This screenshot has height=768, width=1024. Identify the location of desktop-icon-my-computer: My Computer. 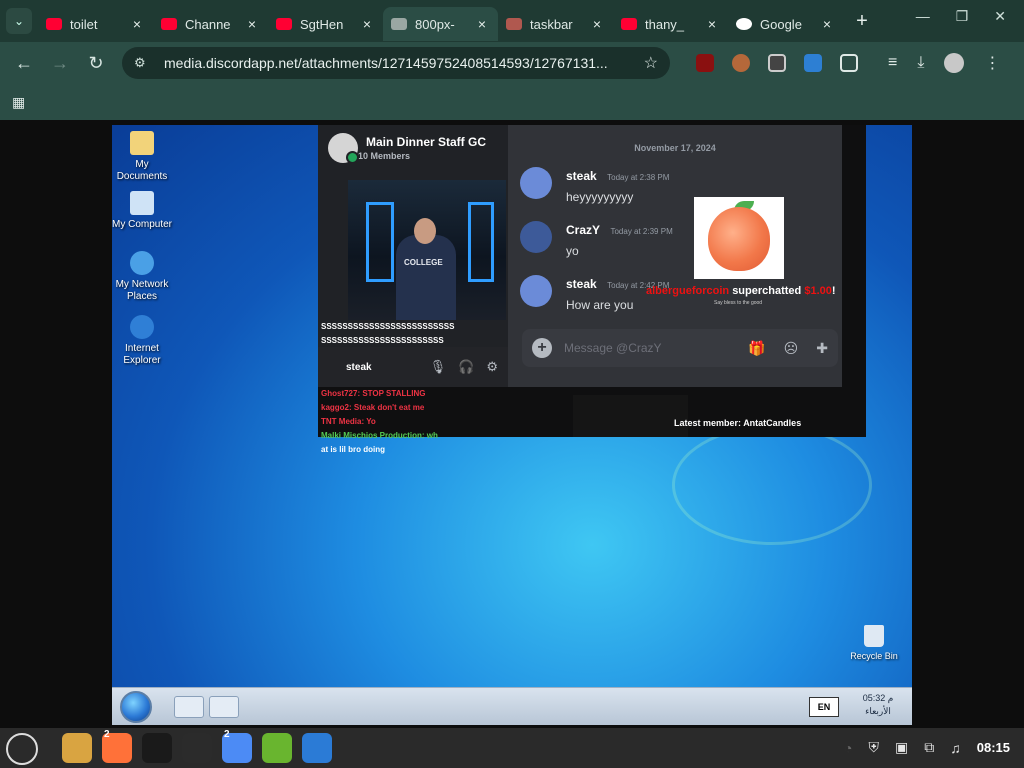
(143, 211).